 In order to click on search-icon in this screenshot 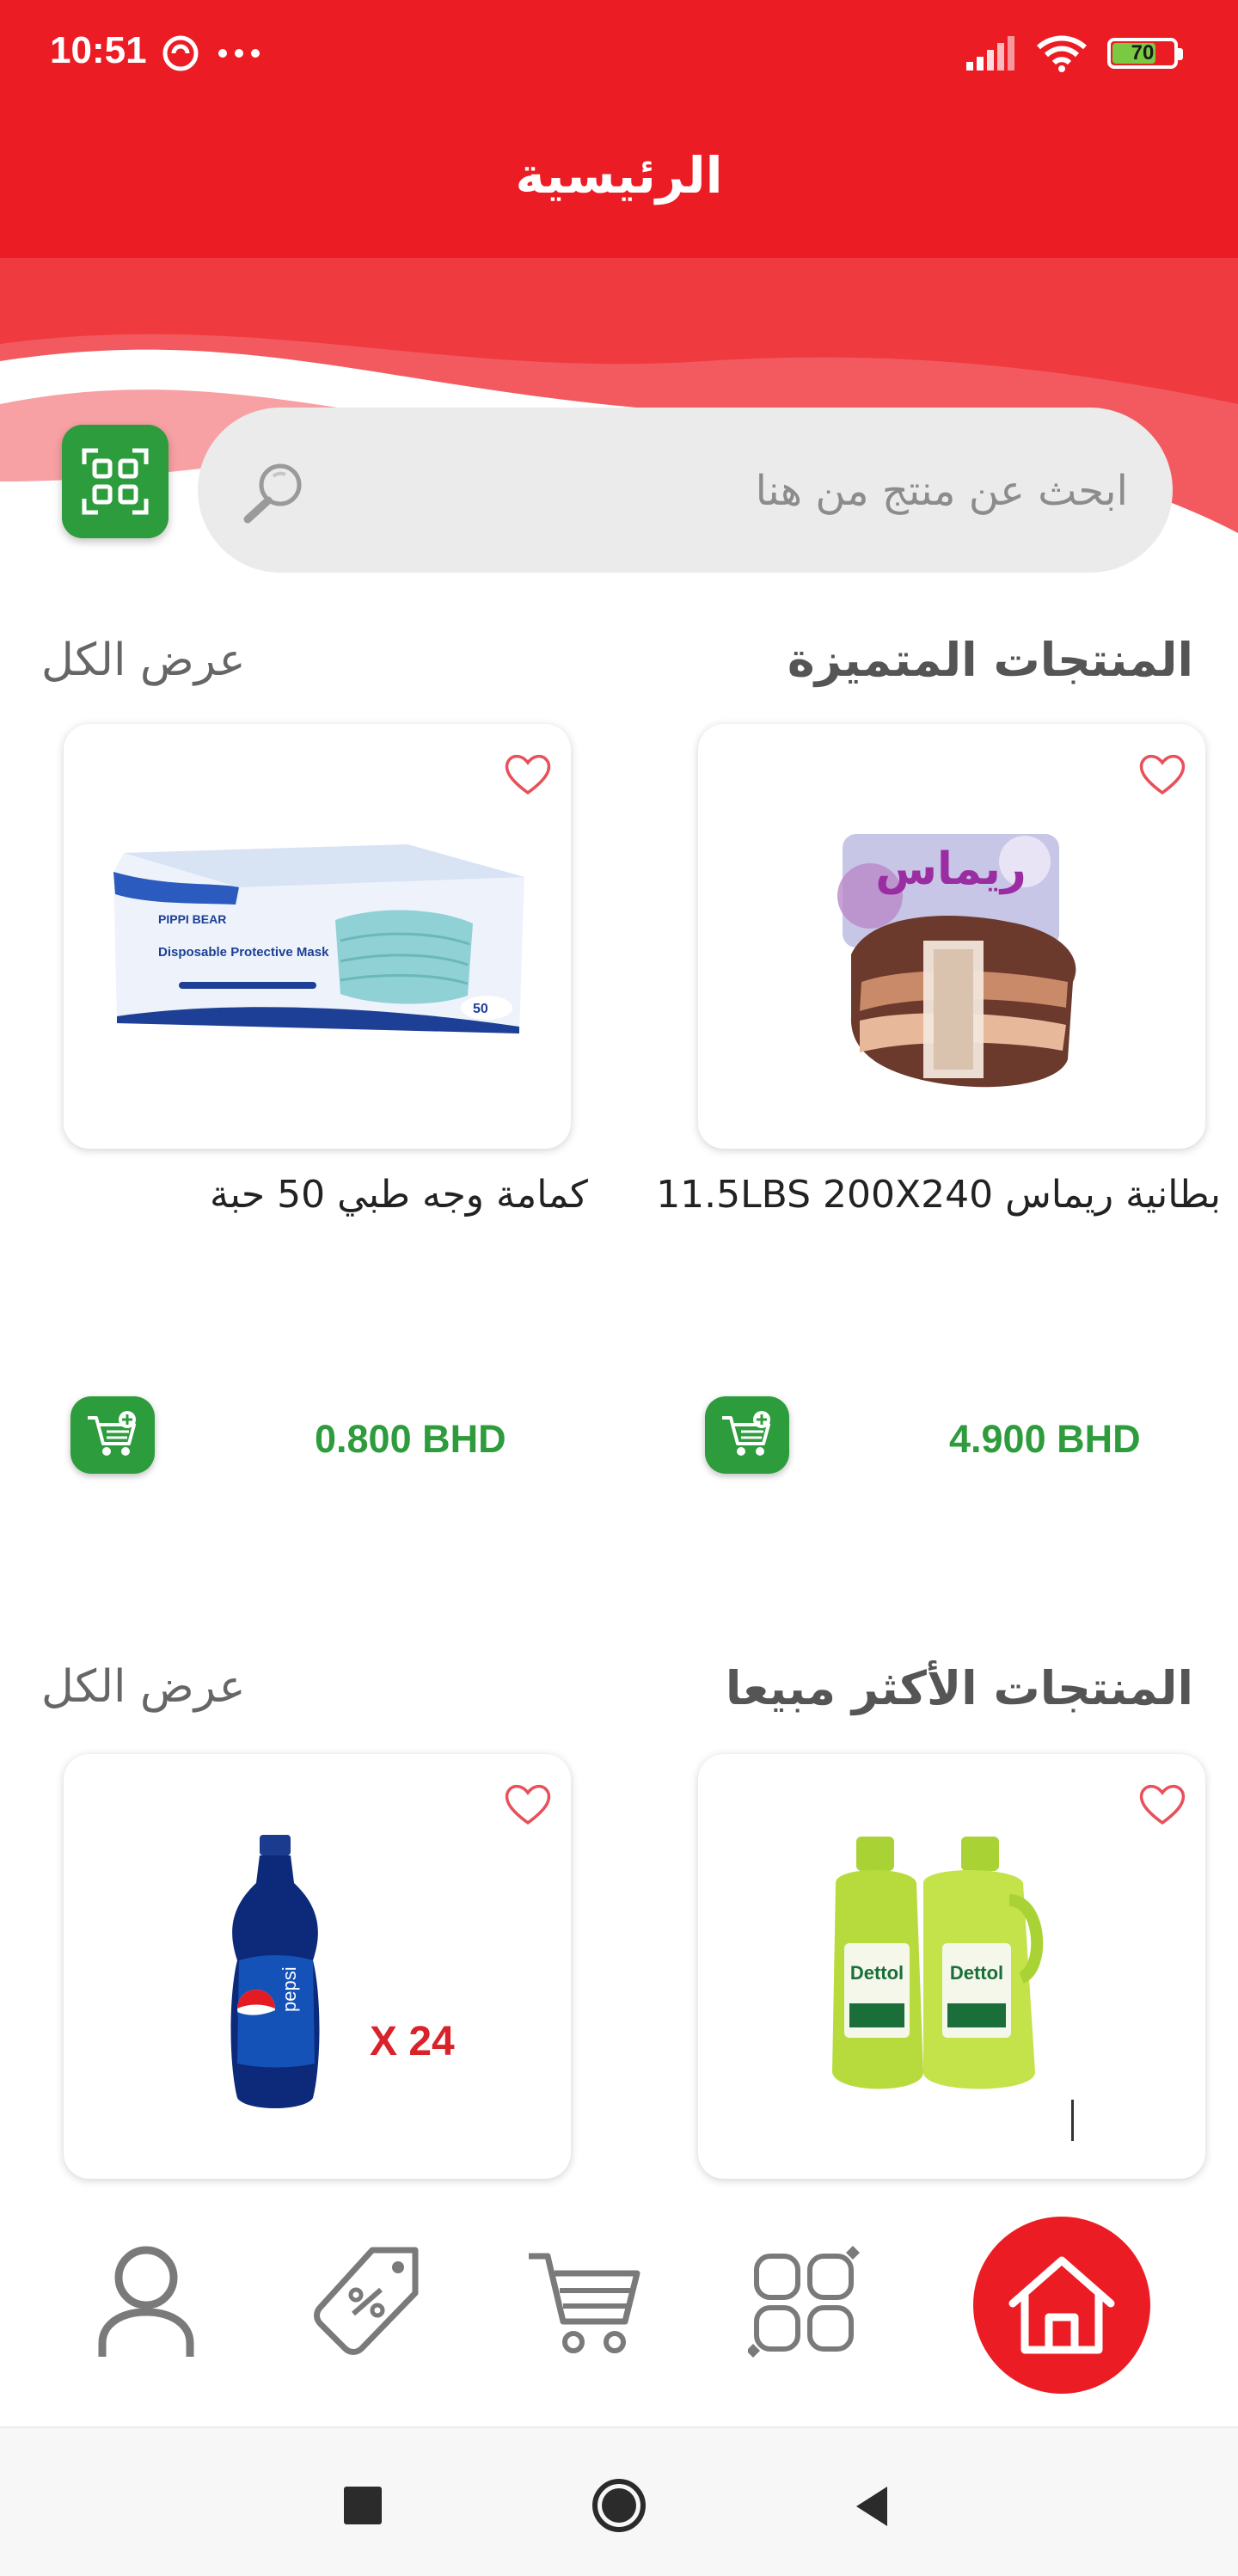, I will do `click(275, 491)`.